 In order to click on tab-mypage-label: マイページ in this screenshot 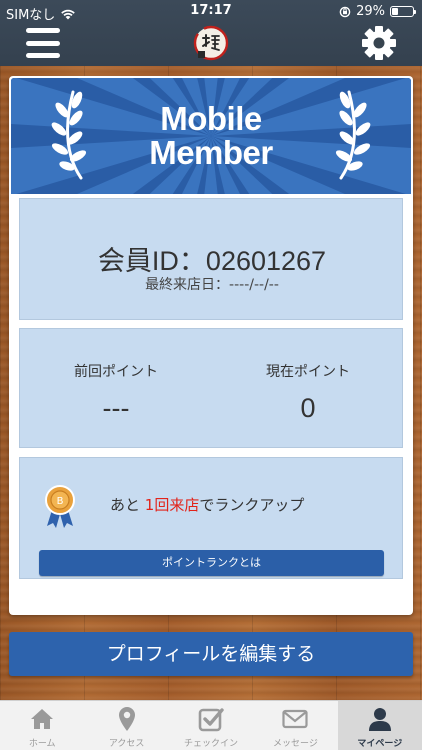, I will do `click(380, 744)`.